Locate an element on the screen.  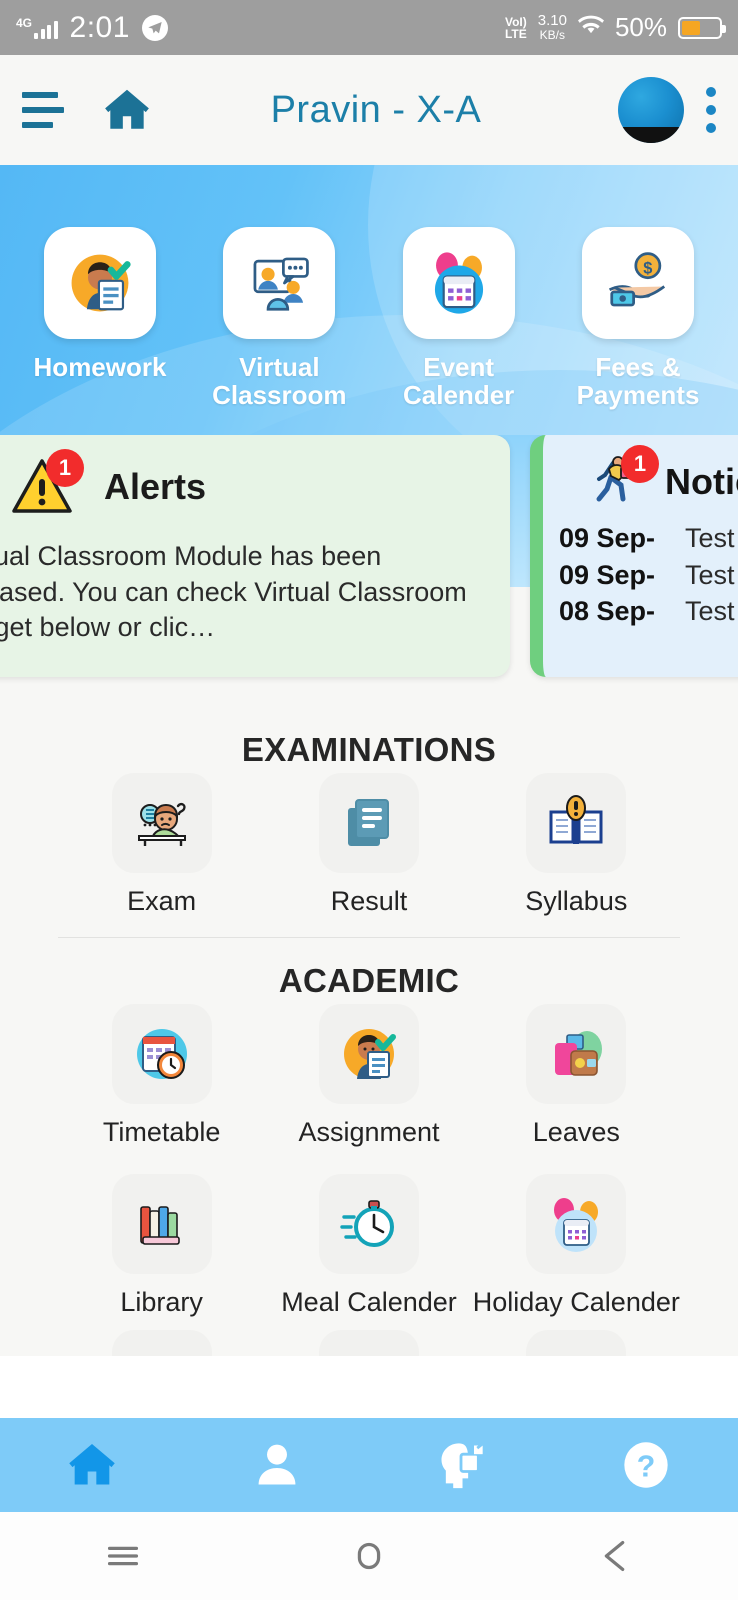
app-bar: Pravin - X-A is located at coordinates (369, 110).